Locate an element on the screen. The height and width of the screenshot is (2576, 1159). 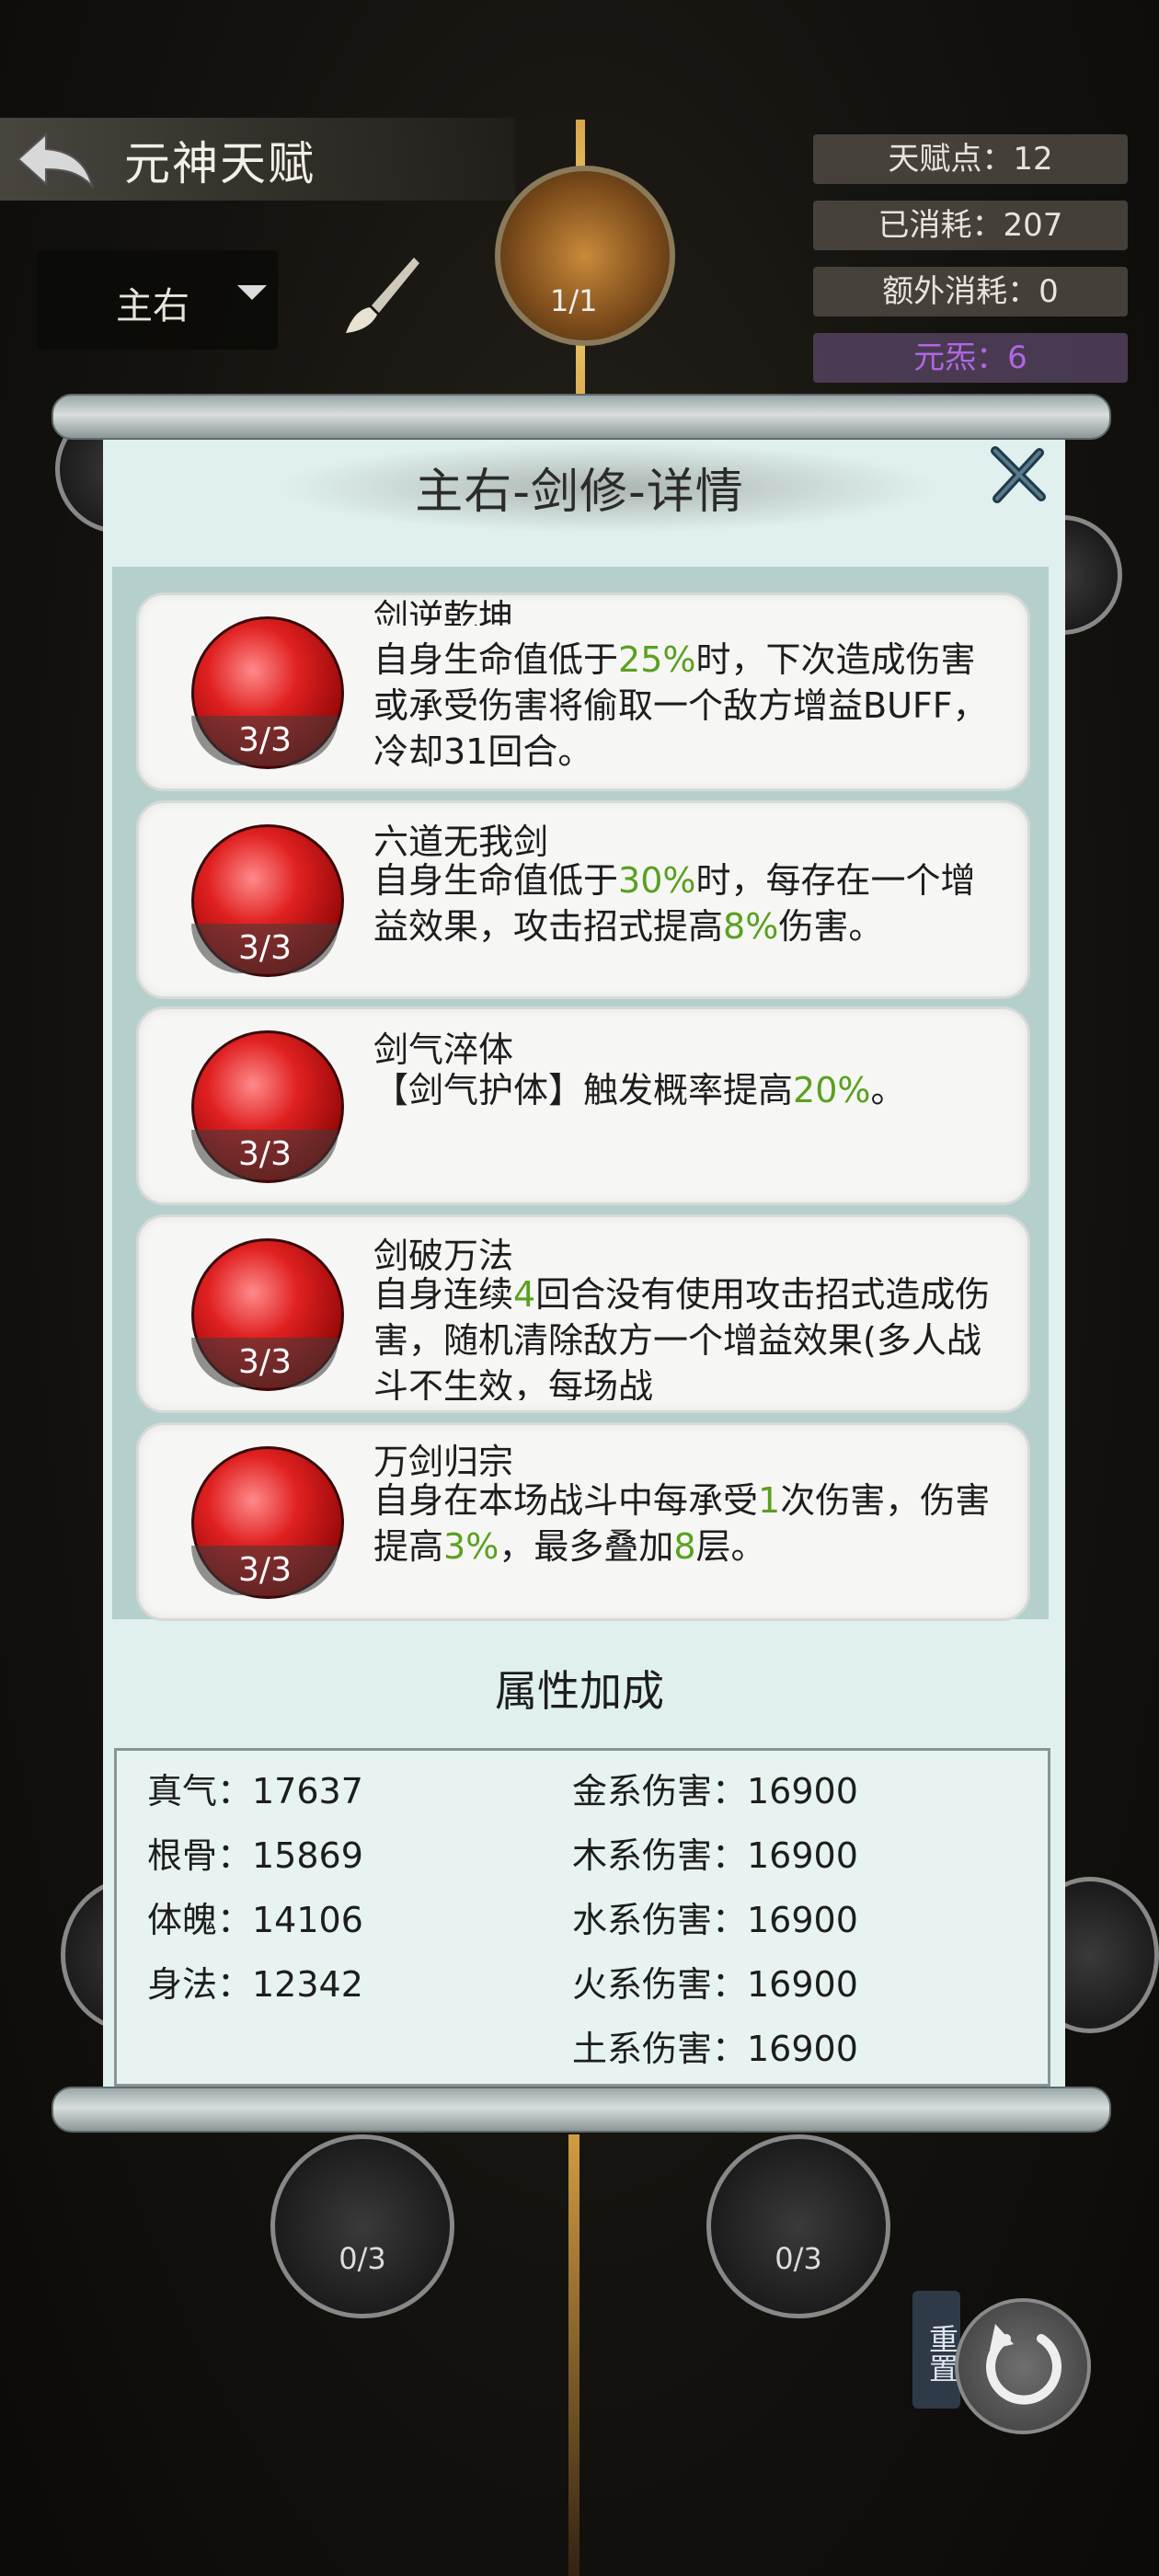
chevron-down-icon is located at coordinates (252, 292).